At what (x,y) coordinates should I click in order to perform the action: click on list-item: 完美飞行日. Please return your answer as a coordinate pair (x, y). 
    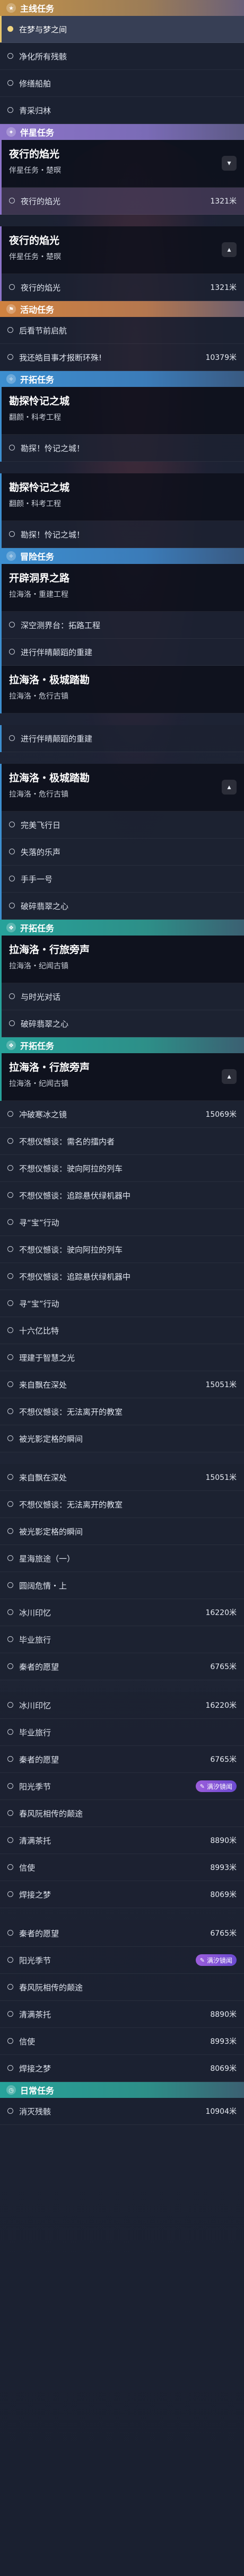
    Looking at the image, I should click on (123, 825).